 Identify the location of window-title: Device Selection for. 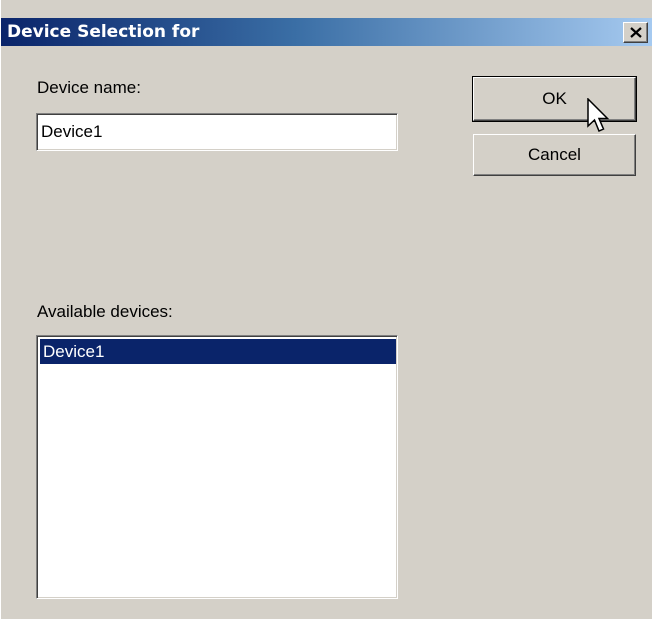
(103, 32).